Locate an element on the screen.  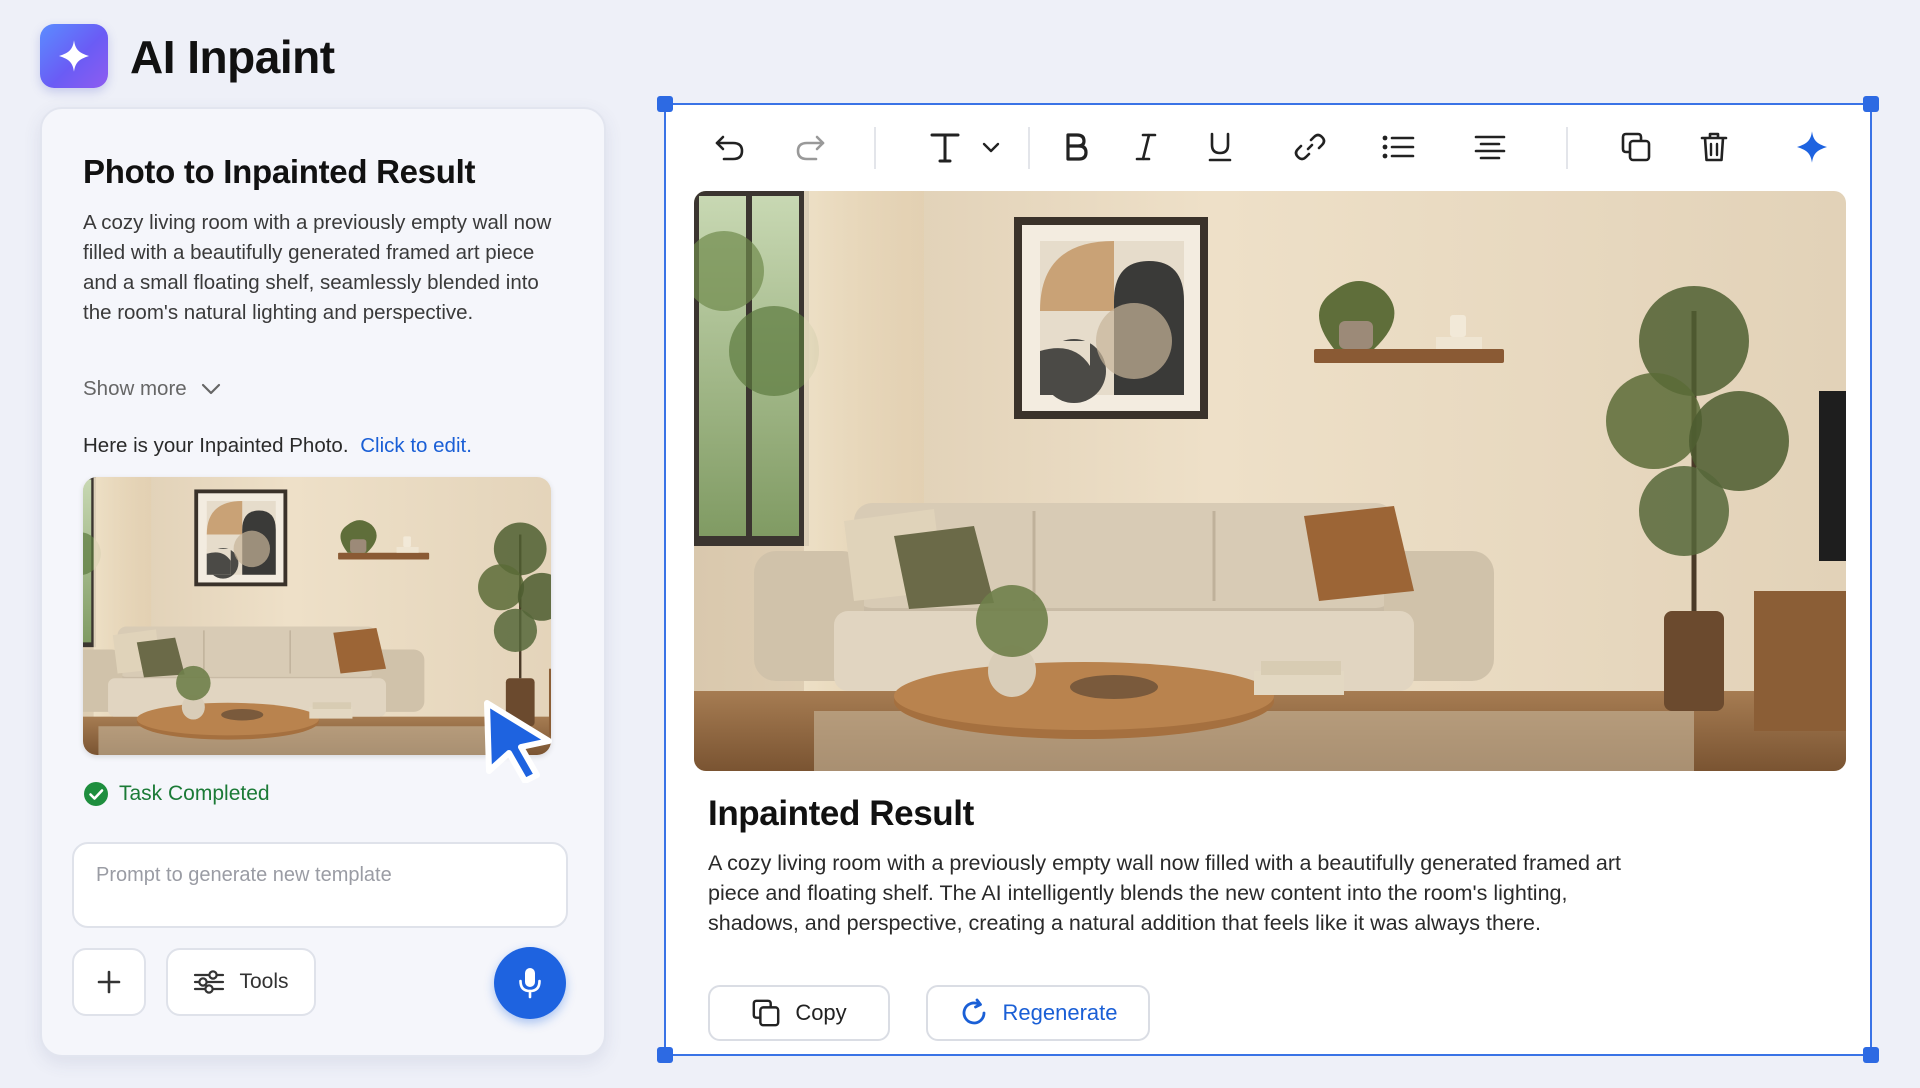
sliders-icon is located at coordinates (209, 982).